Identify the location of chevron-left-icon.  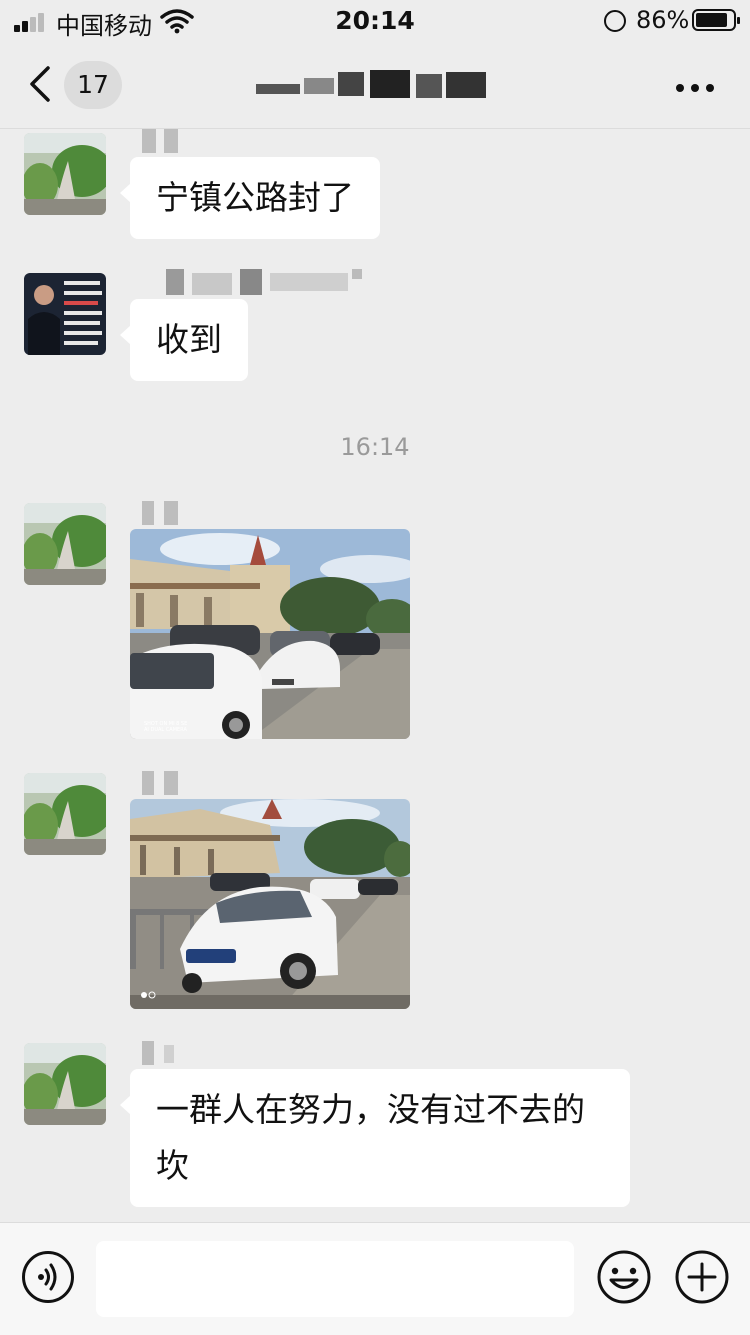
(42, 84).